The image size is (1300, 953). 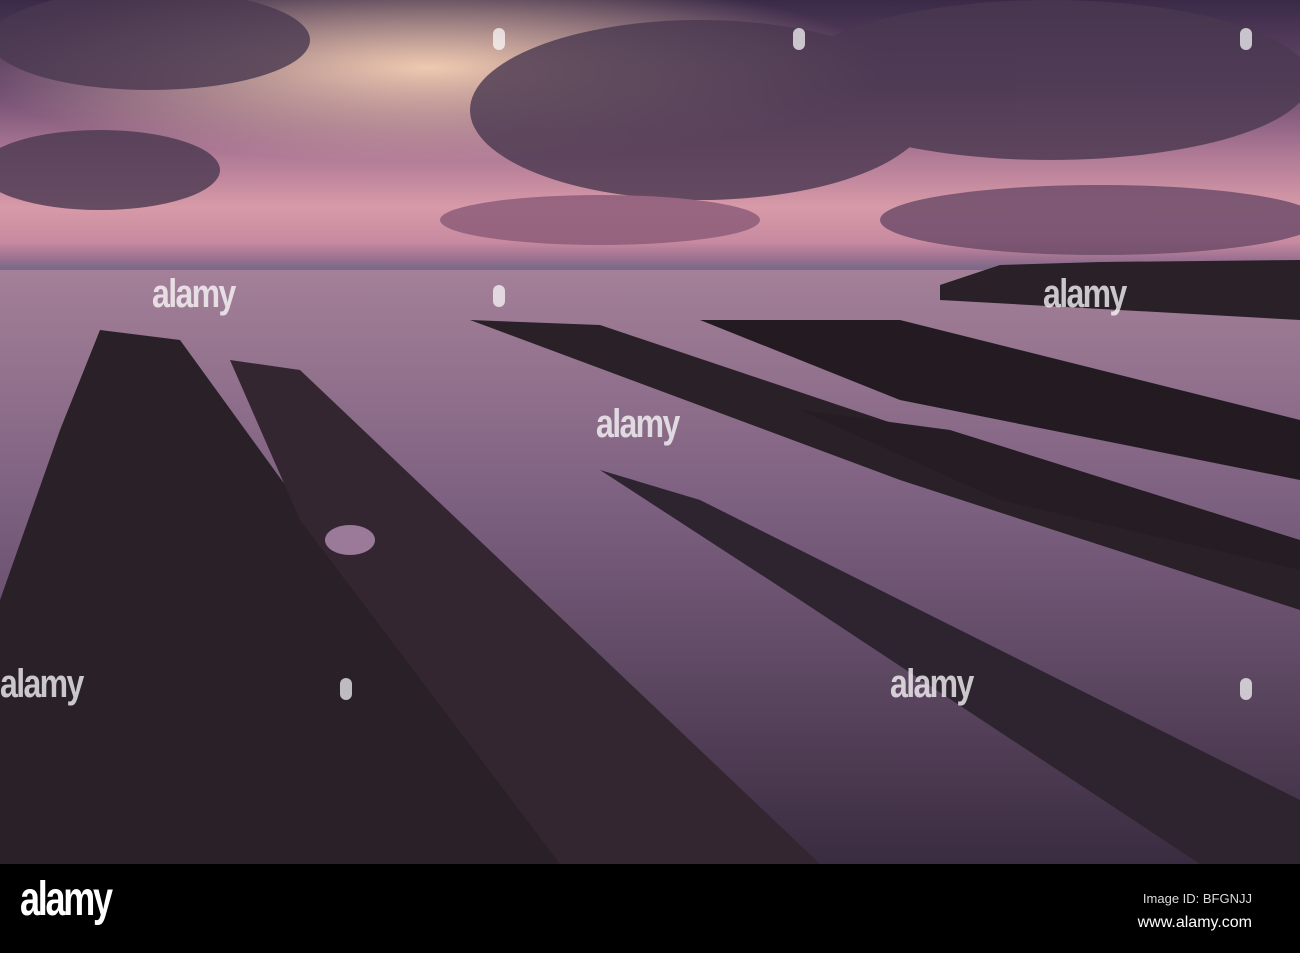 What do you see at coordinates (1197, 898) in the screenshot?
I see `image-id: Image ID: BFGNJJ` at bounding box center [1197, 898].